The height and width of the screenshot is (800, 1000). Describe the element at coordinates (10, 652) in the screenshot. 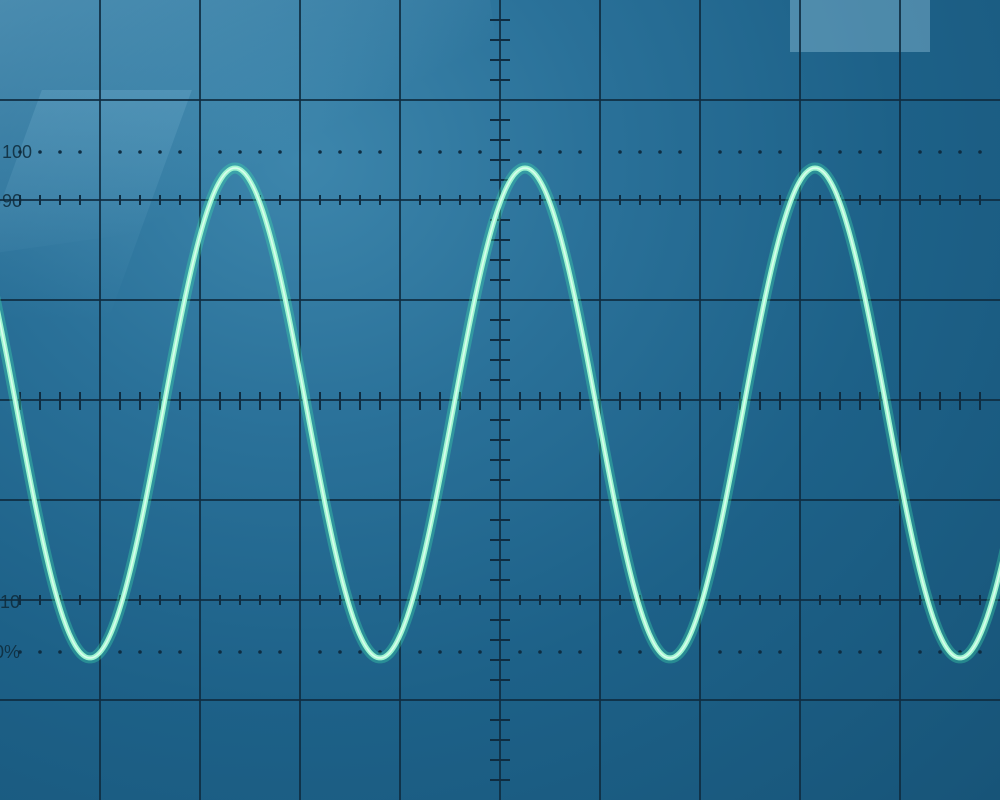

I see `label-0-percent: 0%` at that location.